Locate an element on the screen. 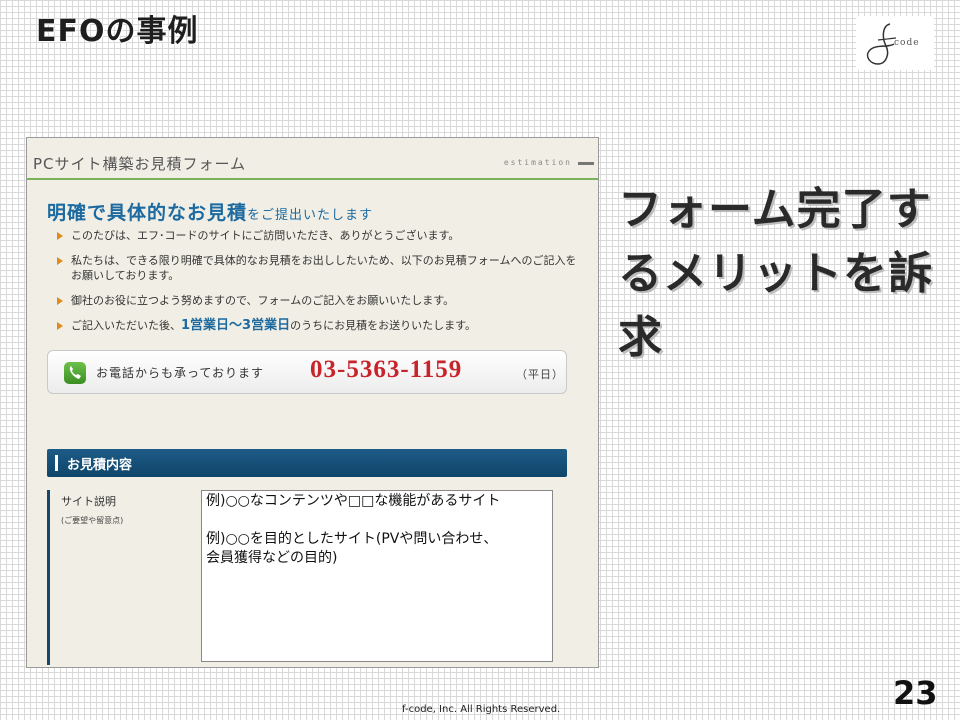  row-accent-line is located at coordinates (48, 577).